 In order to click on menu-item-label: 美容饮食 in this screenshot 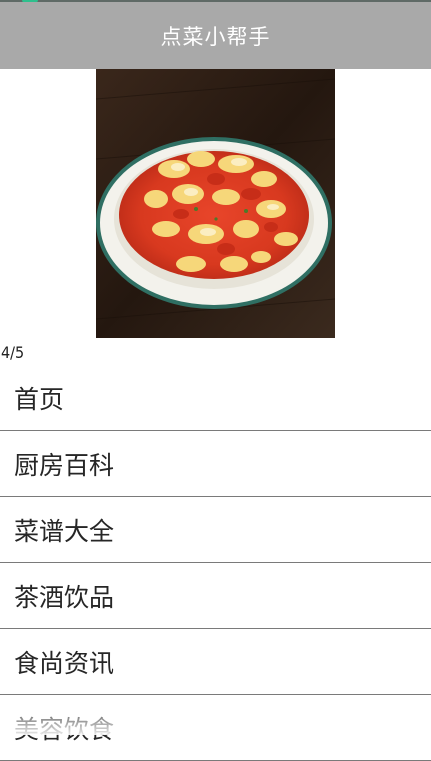, I will do `click(64, 729)`.